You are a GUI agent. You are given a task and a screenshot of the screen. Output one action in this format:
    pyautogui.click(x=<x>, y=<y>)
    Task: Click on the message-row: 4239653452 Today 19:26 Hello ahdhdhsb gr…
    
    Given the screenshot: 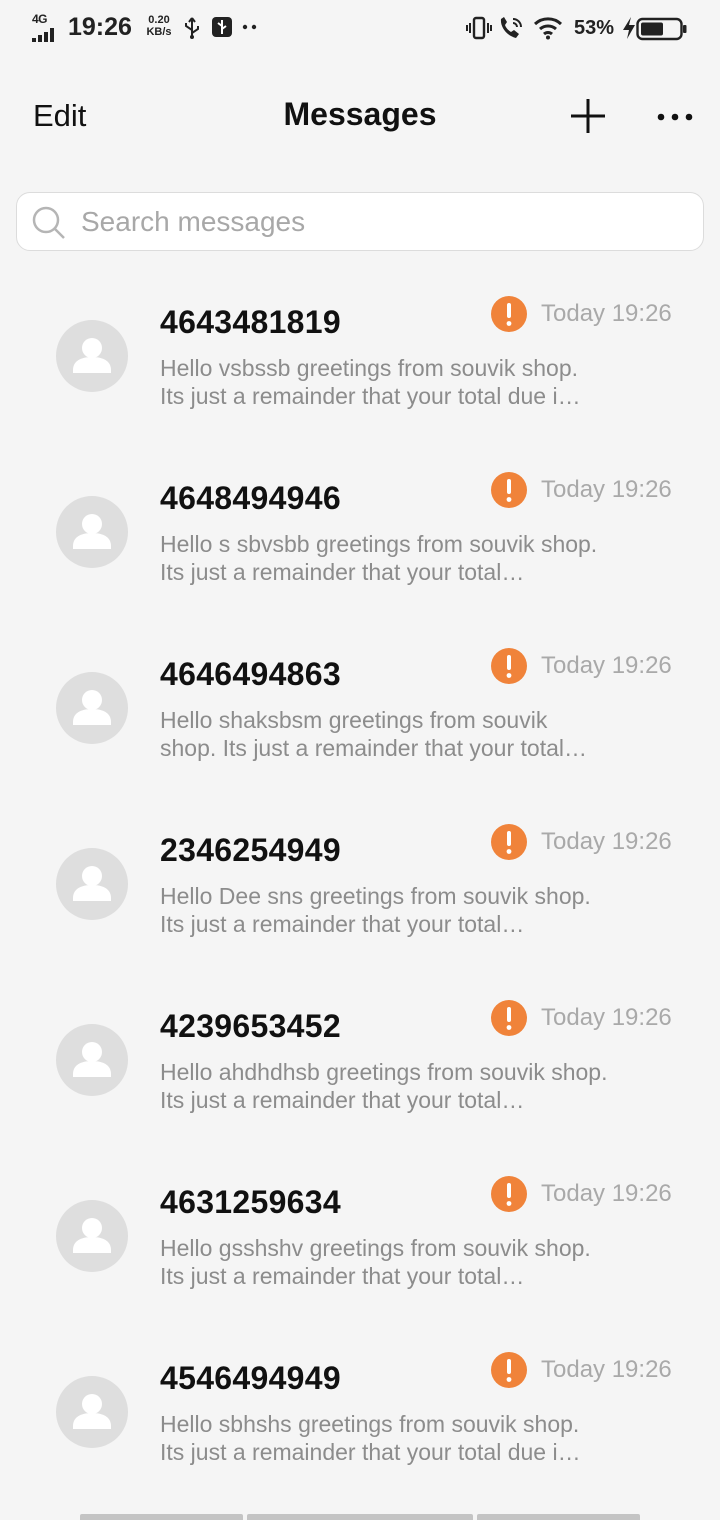 What is the action you would take?
    pyautogui.click(x=360, y=1054)
    